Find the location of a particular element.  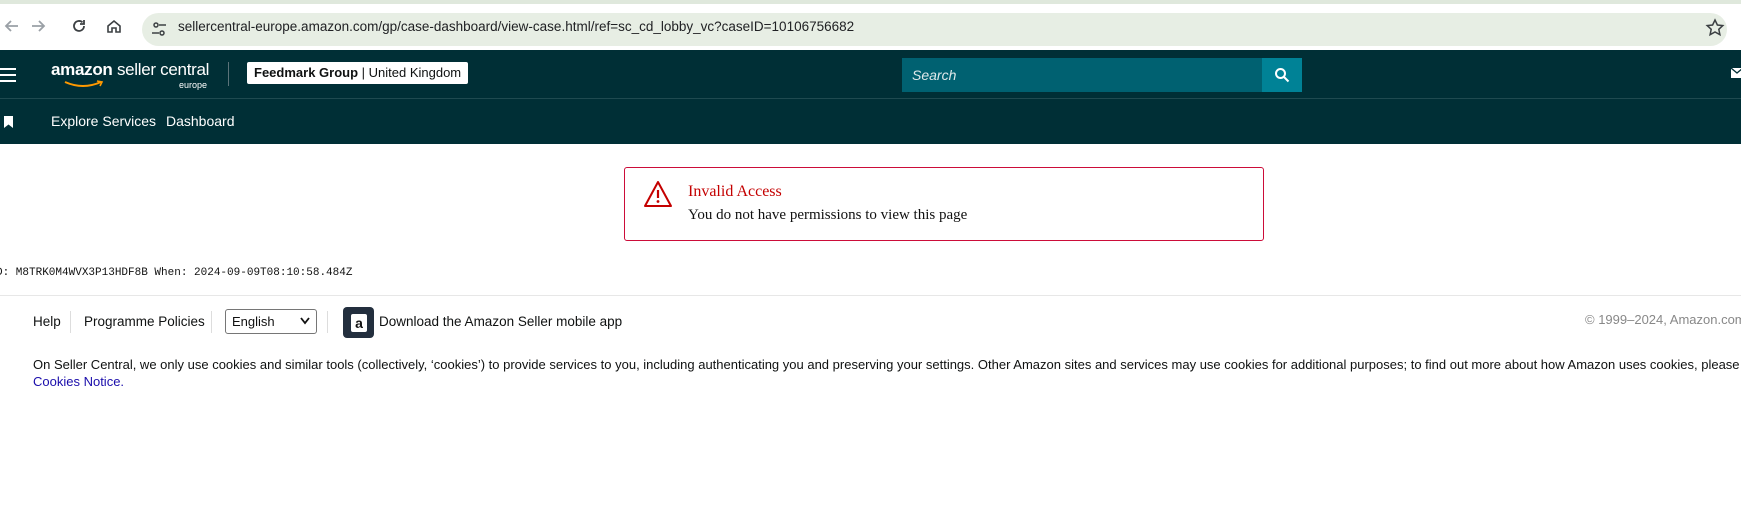

logo-brand: amazon is located at coordinates (82, 69).